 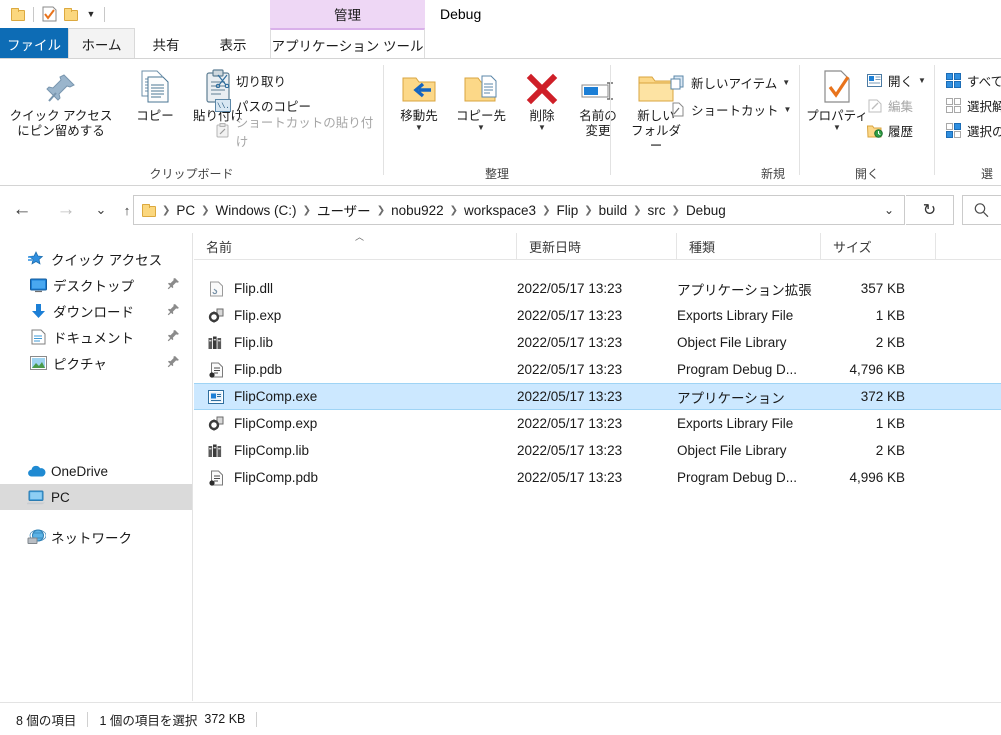 What do you see at coordinates (555, 247) in the screenshot?
I see `column-header-date-label: 更新日時` at bounding box center [555, 247].